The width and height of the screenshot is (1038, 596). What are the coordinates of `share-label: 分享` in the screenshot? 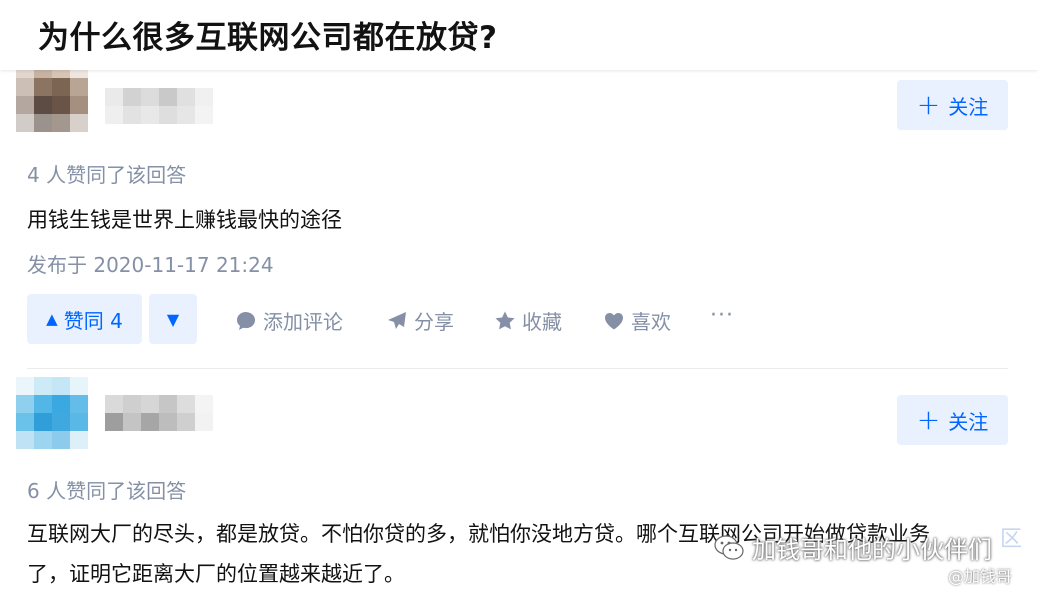 It's located at (434, 322).